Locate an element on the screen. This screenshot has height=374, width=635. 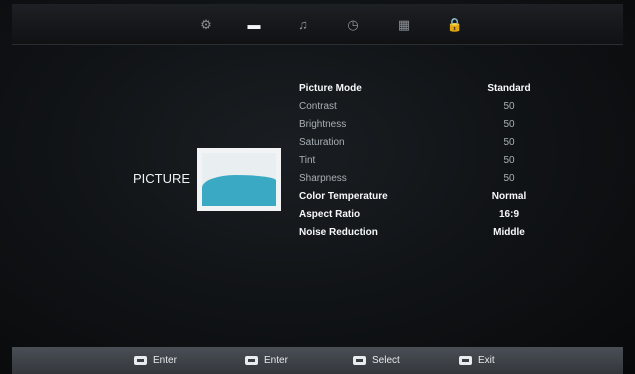
setting-tint: Tint 50 is located at coordinates (421, 161).